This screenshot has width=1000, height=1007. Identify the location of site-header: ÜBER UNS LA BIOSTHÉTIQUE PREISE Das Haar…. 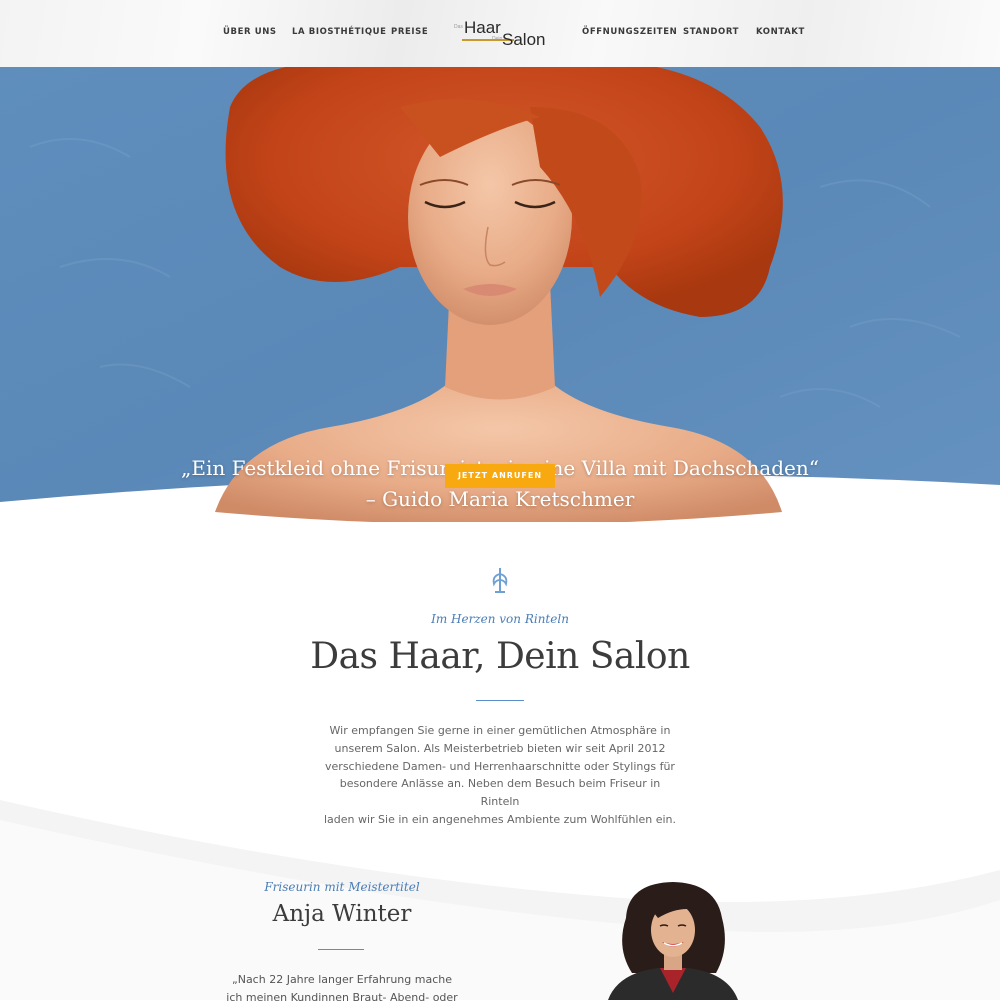
(500, 33).